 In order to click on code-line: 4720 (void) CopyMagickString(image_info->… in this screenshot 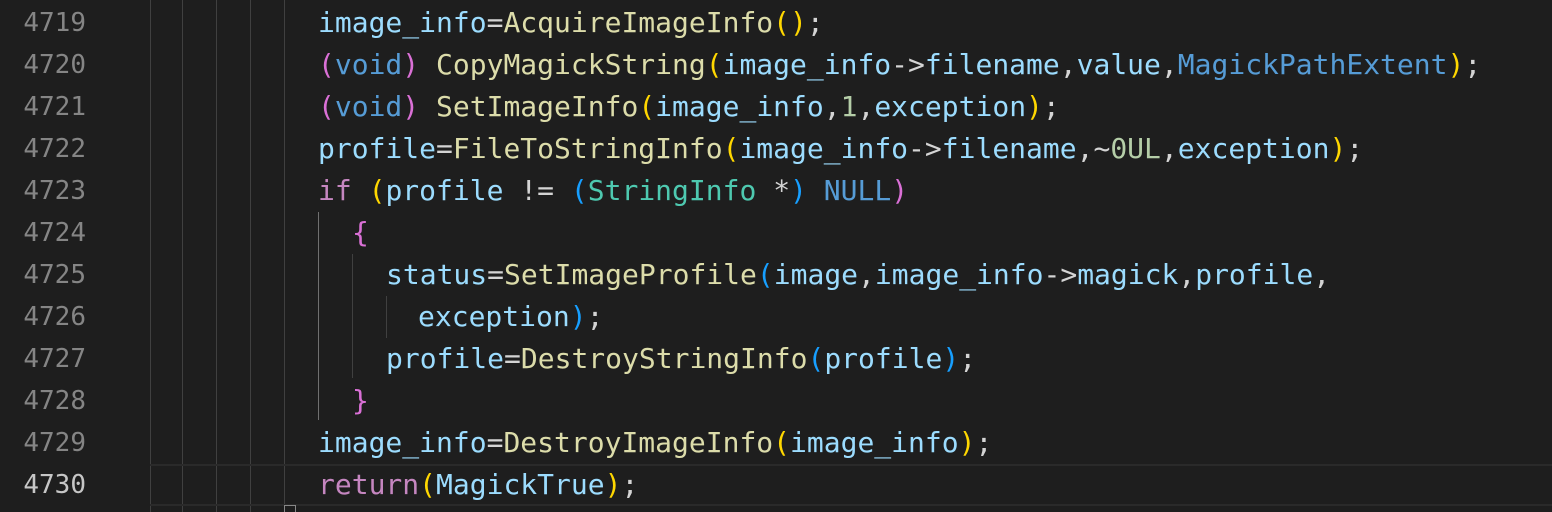, I will do `click(776, 65)`.